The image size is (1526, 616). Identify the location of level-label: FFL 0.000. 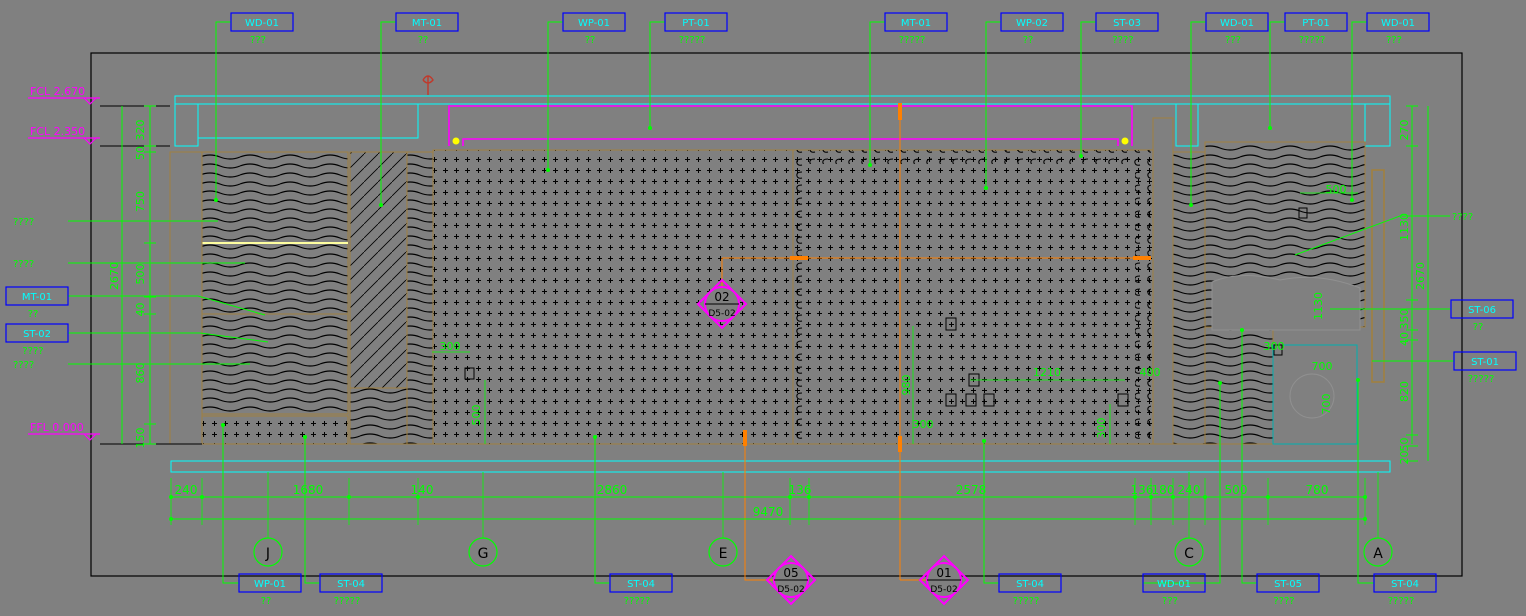
(57, 427).